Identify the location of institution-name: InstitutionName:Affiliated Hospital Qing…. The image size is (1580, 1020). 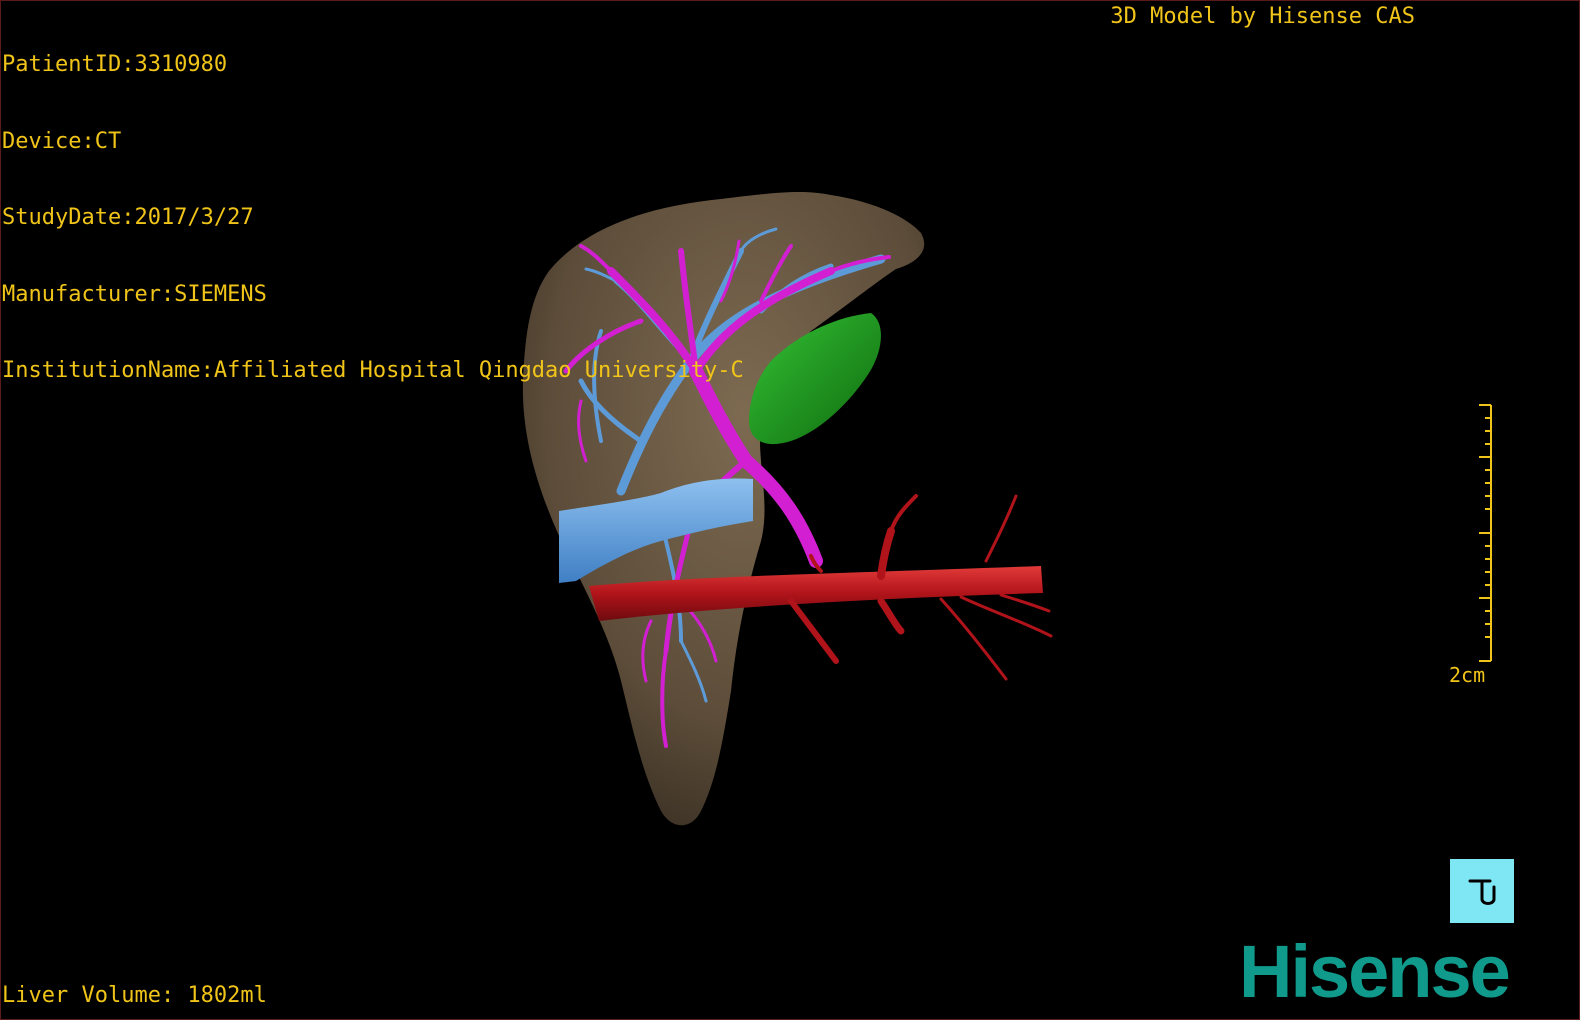
(373, 370).